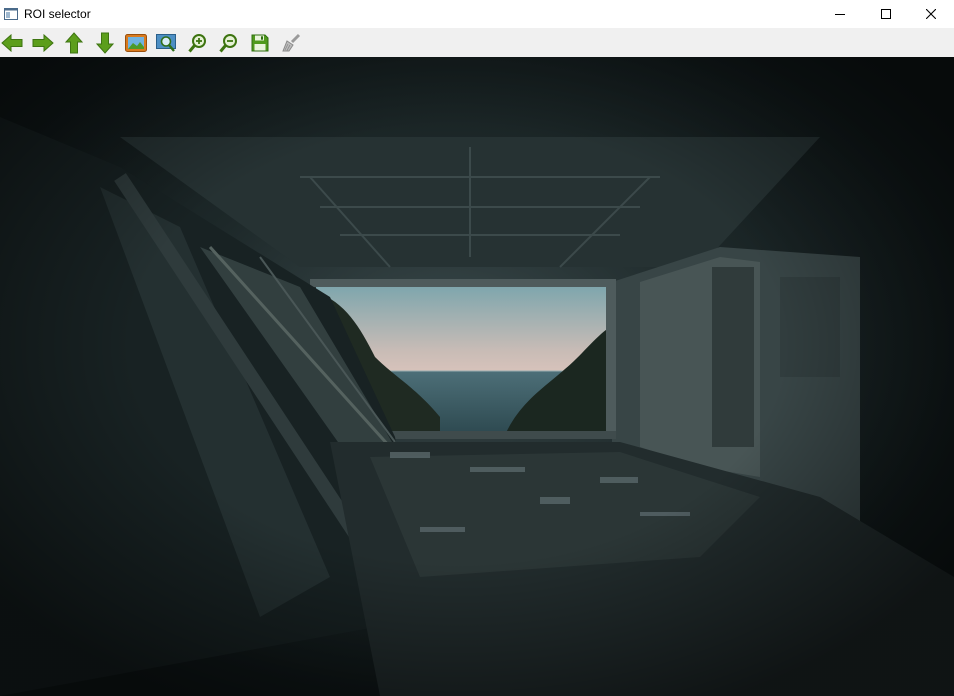 The width and height of the screenshot is (954, 696). I want to click on arrow-down-icon, so click(105, 43).